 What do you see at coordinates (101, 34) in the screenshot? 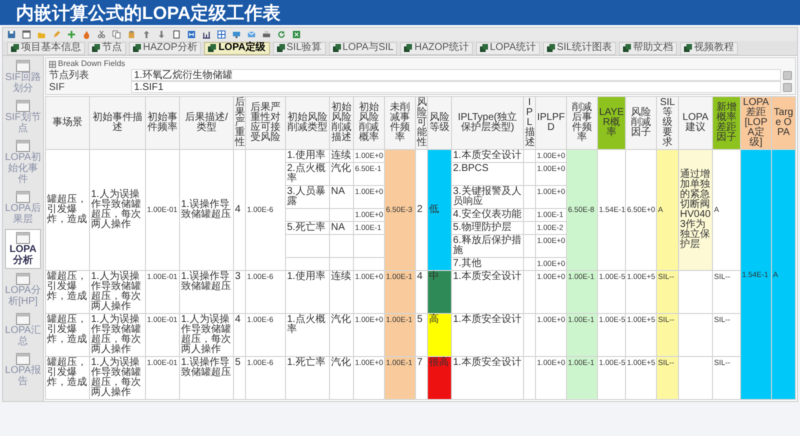
I see `scissors-icon` at bounding box center [101, 34].